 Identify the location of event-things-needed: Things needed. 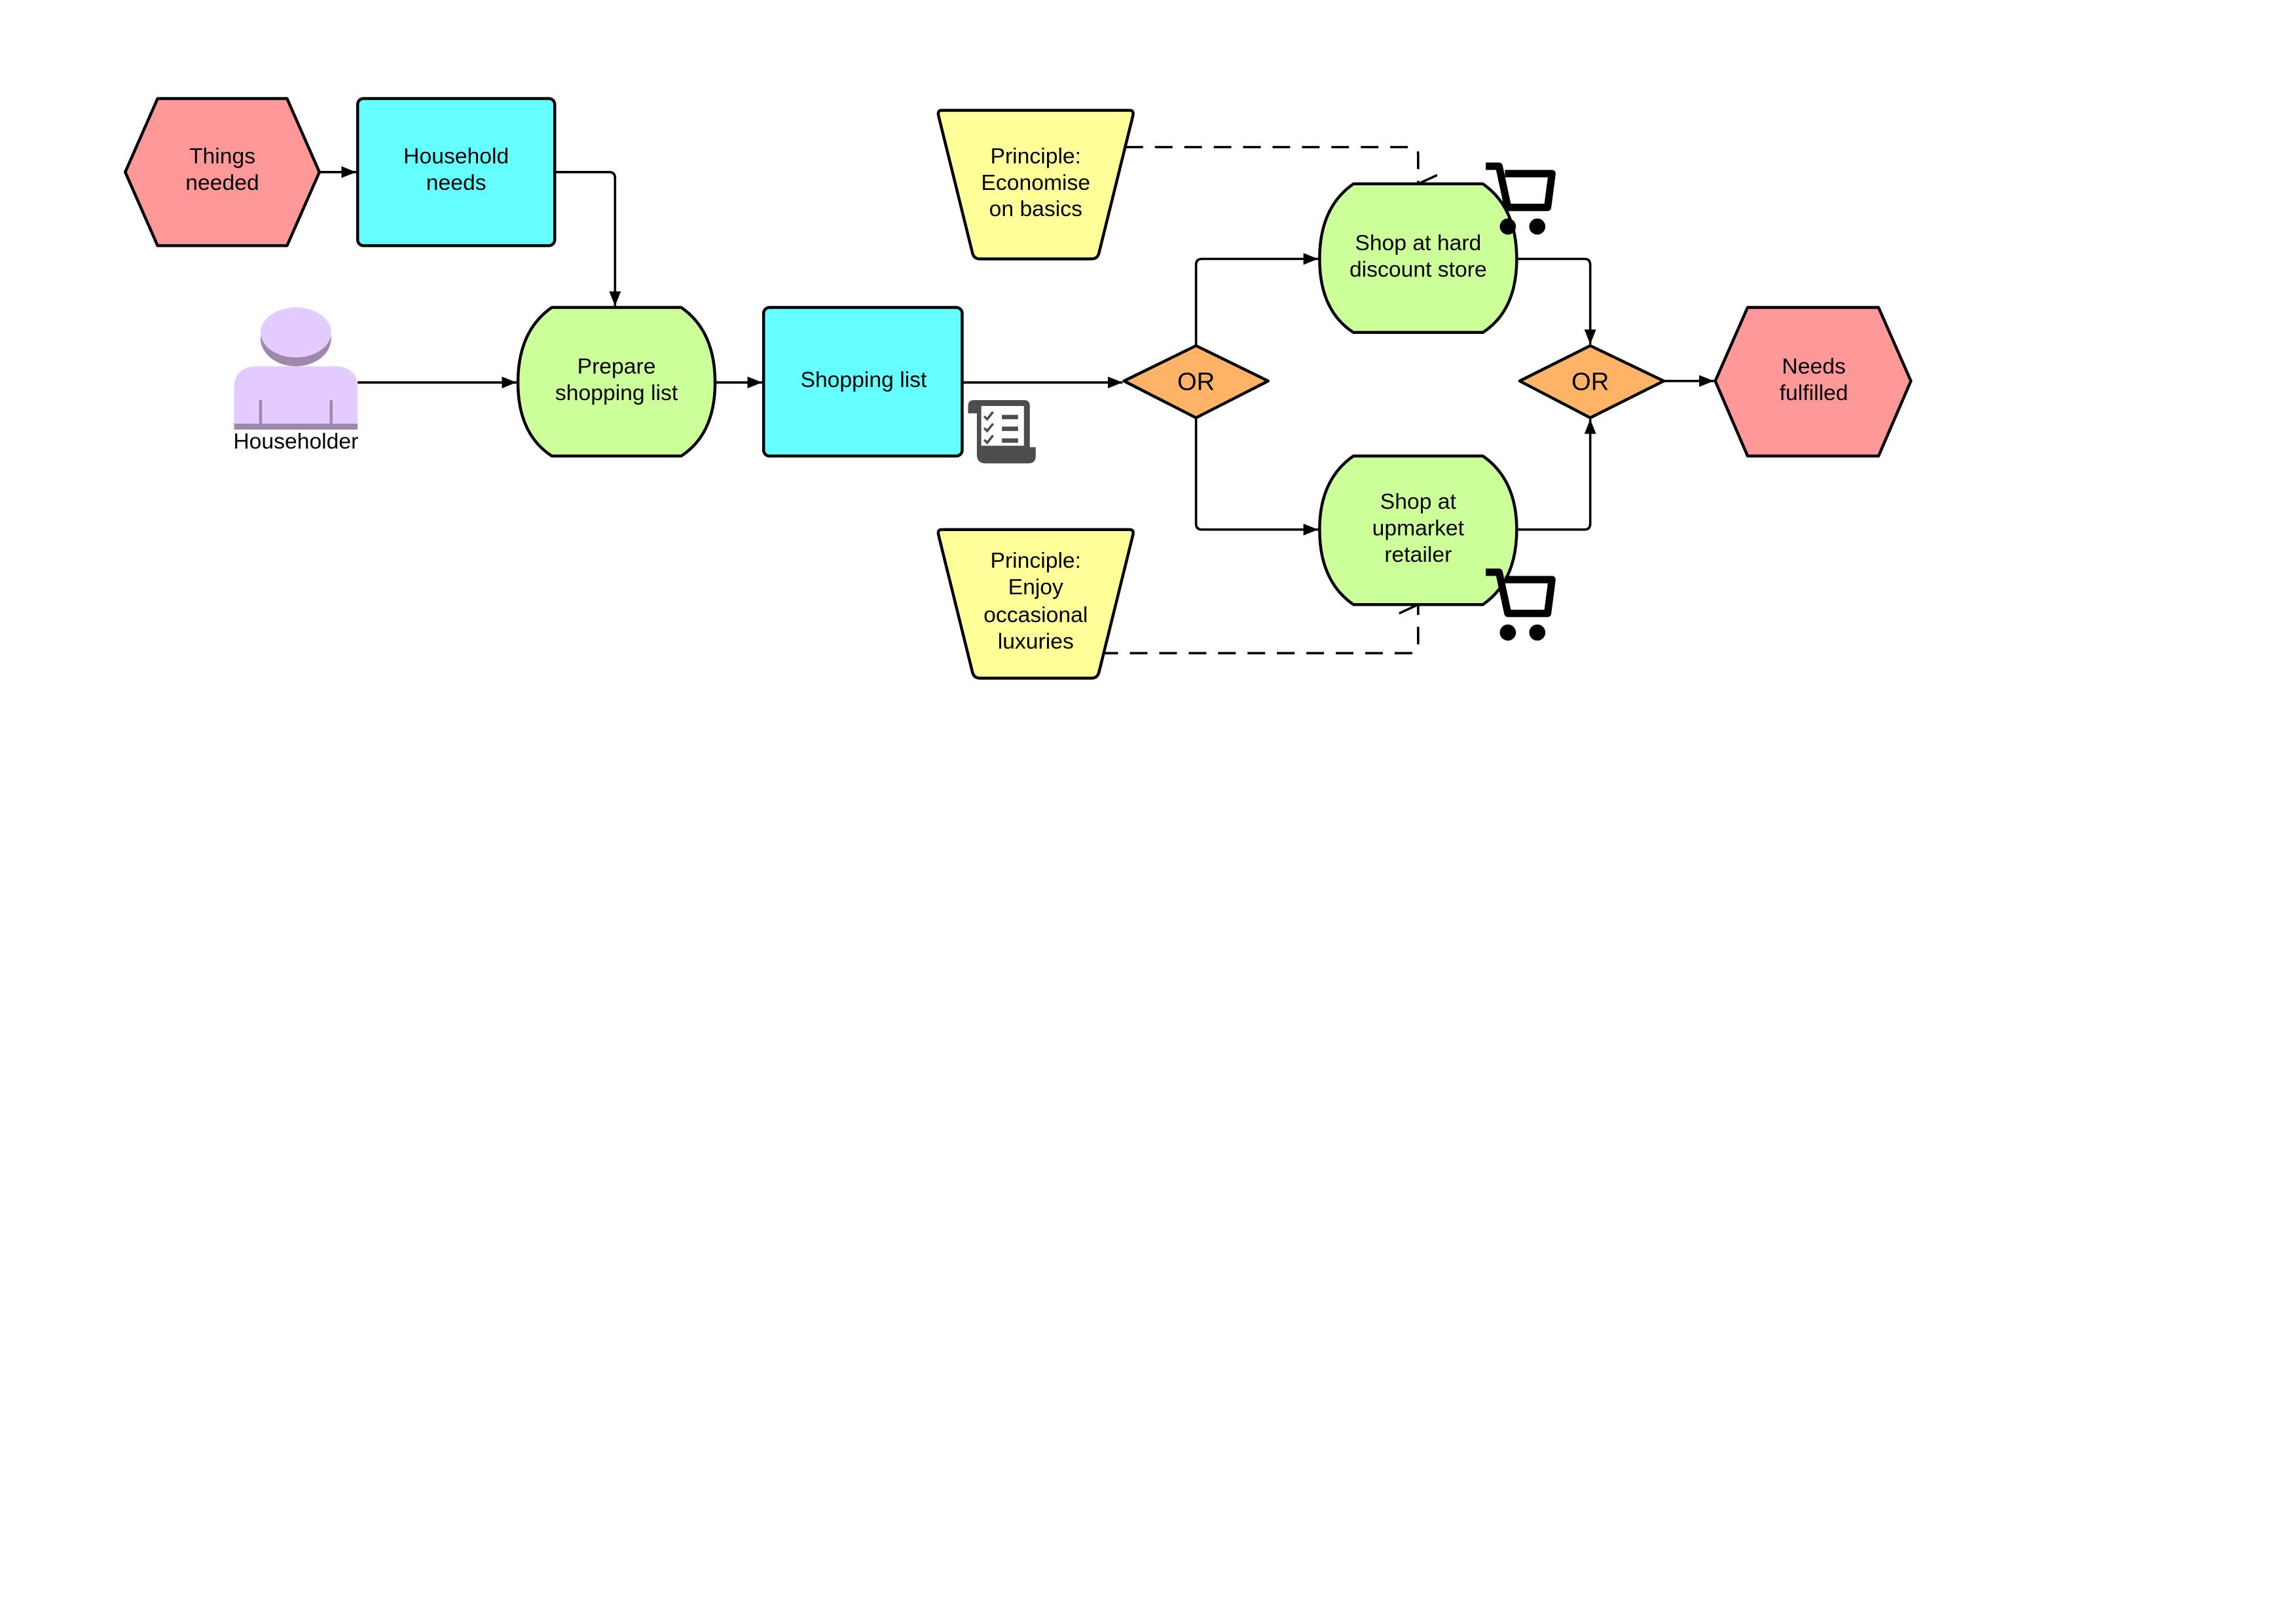
(222, 172).